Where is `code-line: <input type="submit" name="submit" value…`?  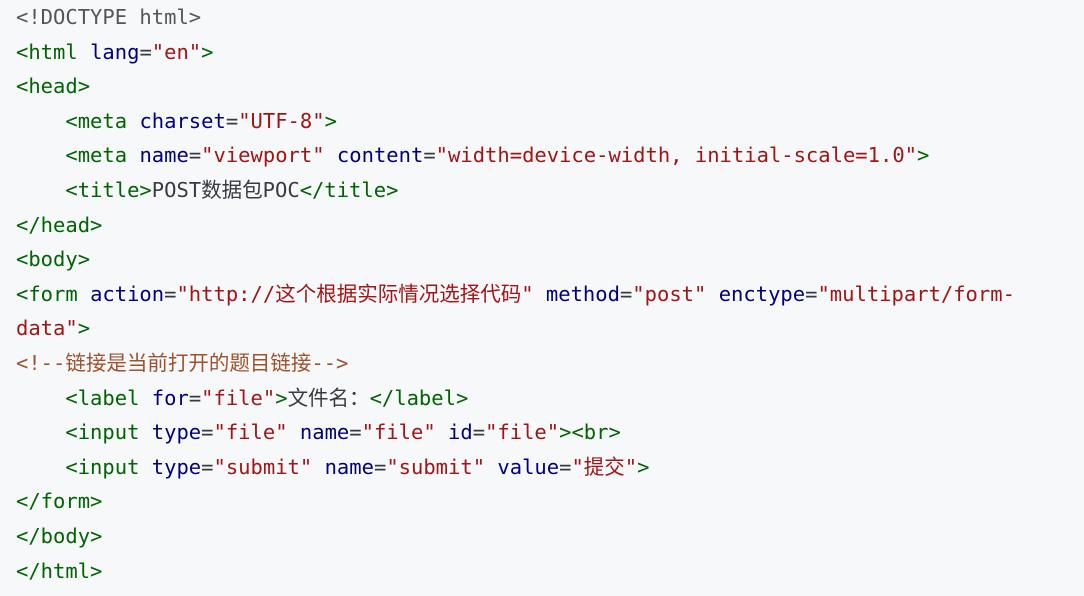 code-line: <input type="submit" name="submit" value… is located at coordinates (333, 467).